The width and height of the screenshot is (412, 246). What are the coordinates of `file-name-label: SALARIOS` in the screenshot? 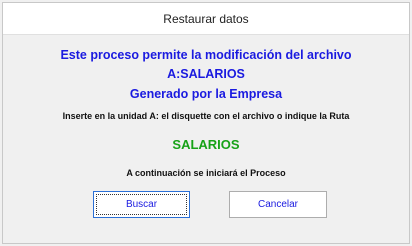 It's located at (206, 144).